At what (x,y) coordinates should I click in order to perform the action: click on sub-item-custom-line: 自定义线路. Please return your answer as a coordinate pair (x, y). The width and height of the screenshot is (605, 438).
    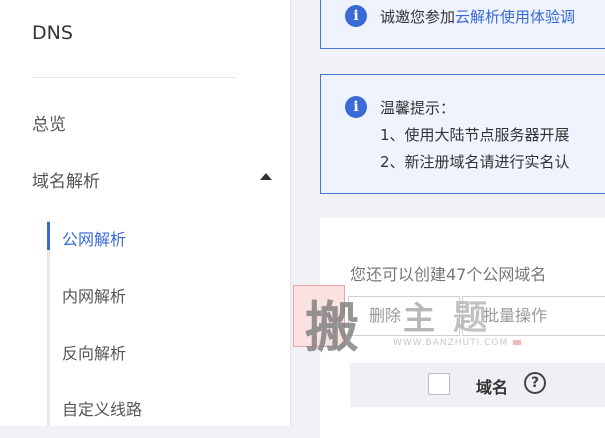
    Looking at the image, I should click on (102, 408).